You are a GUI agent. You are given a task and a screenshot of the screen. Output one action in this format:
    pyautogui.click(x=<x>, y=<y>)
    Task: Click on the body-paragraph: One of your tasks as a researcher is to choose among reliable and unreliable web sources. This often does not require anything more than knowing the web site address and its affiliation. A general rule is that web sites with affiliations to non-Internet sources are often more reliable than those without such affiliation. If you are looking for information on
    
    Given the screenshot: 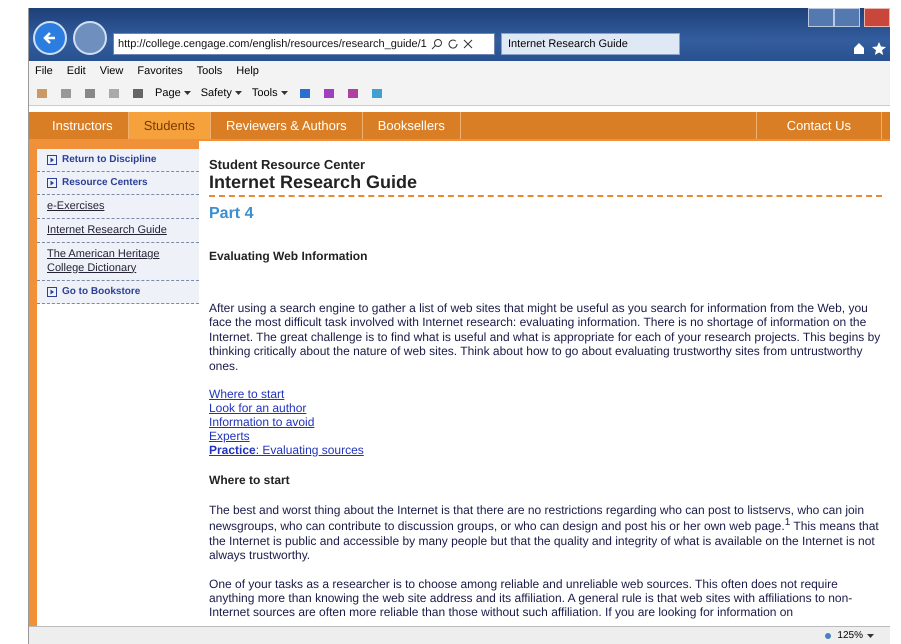 What is the action you would take?
    pyautogui.click(x=531, y=598)
    